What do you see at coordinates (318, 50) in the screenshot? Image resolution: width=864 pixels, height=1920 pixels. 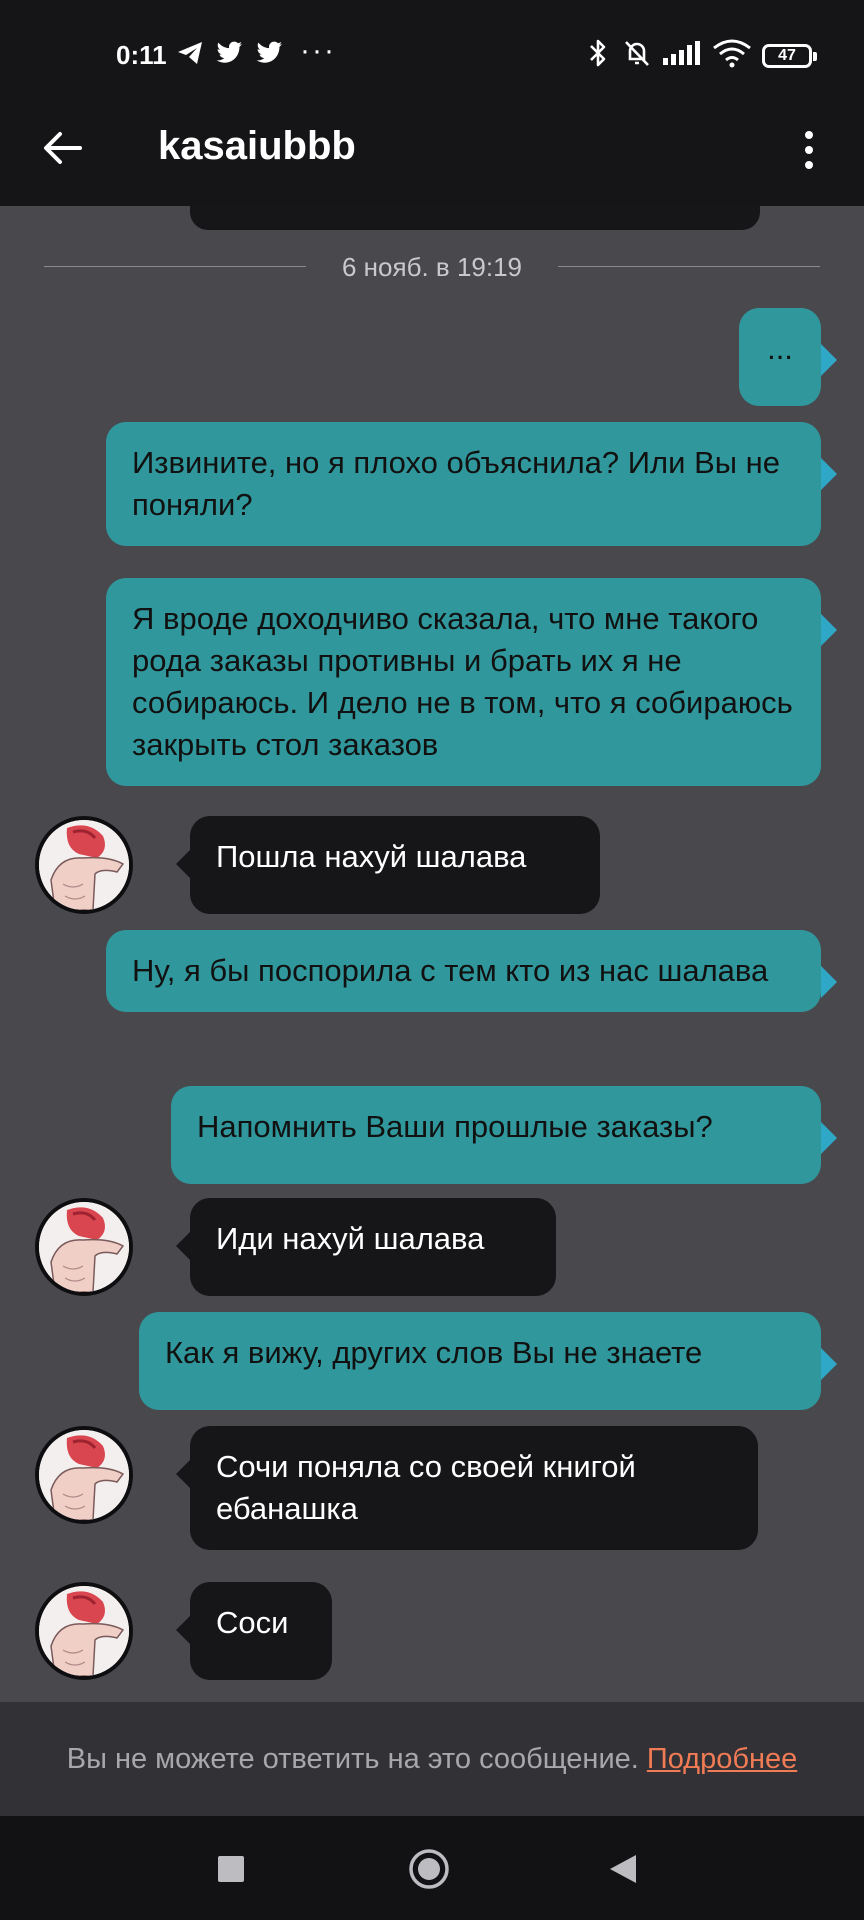 I see `more-notifications-icon: ···` at bounding box center [318, 50].